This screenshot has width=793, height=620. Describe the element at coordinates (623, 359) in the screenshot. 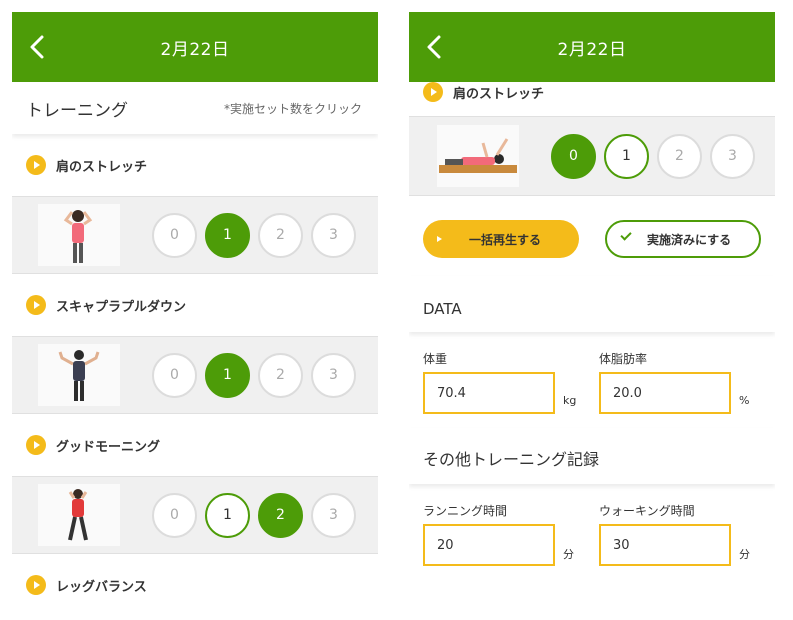

I see `body-fat-label: 体脂肪率` at that location.